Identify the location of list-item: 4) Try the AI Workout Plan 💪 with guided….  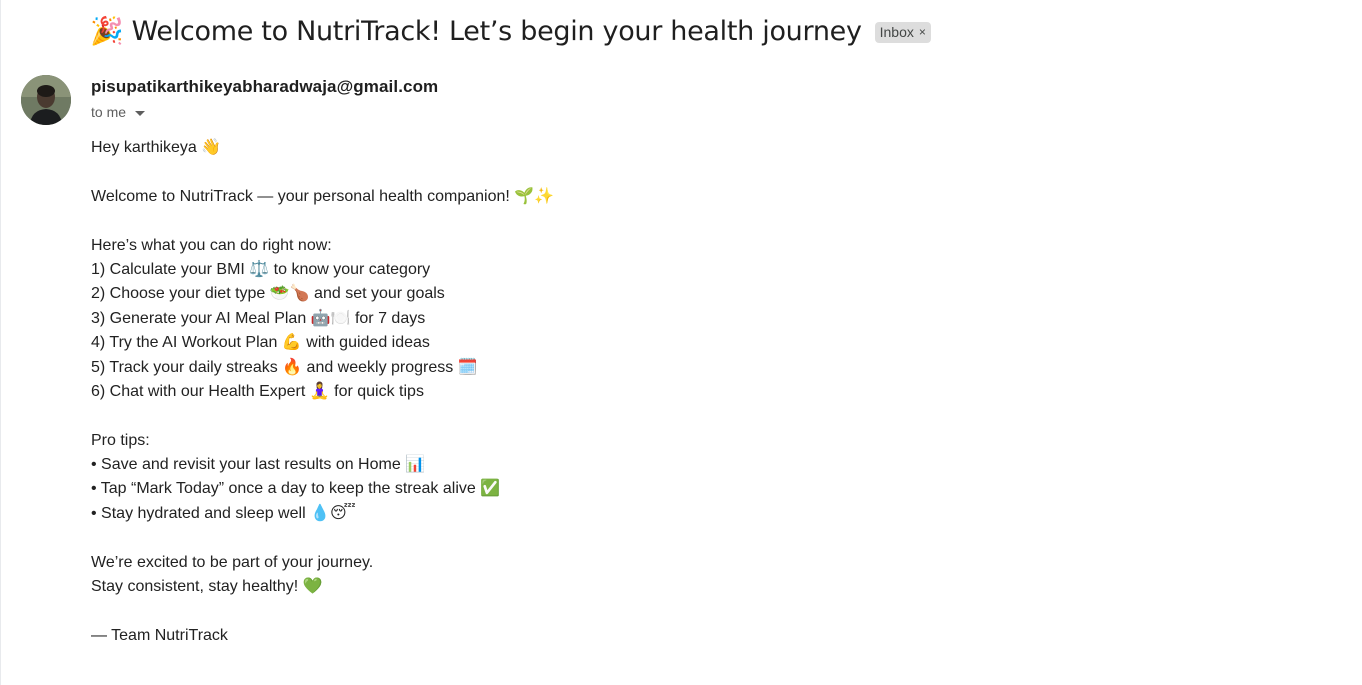
(260, 343).